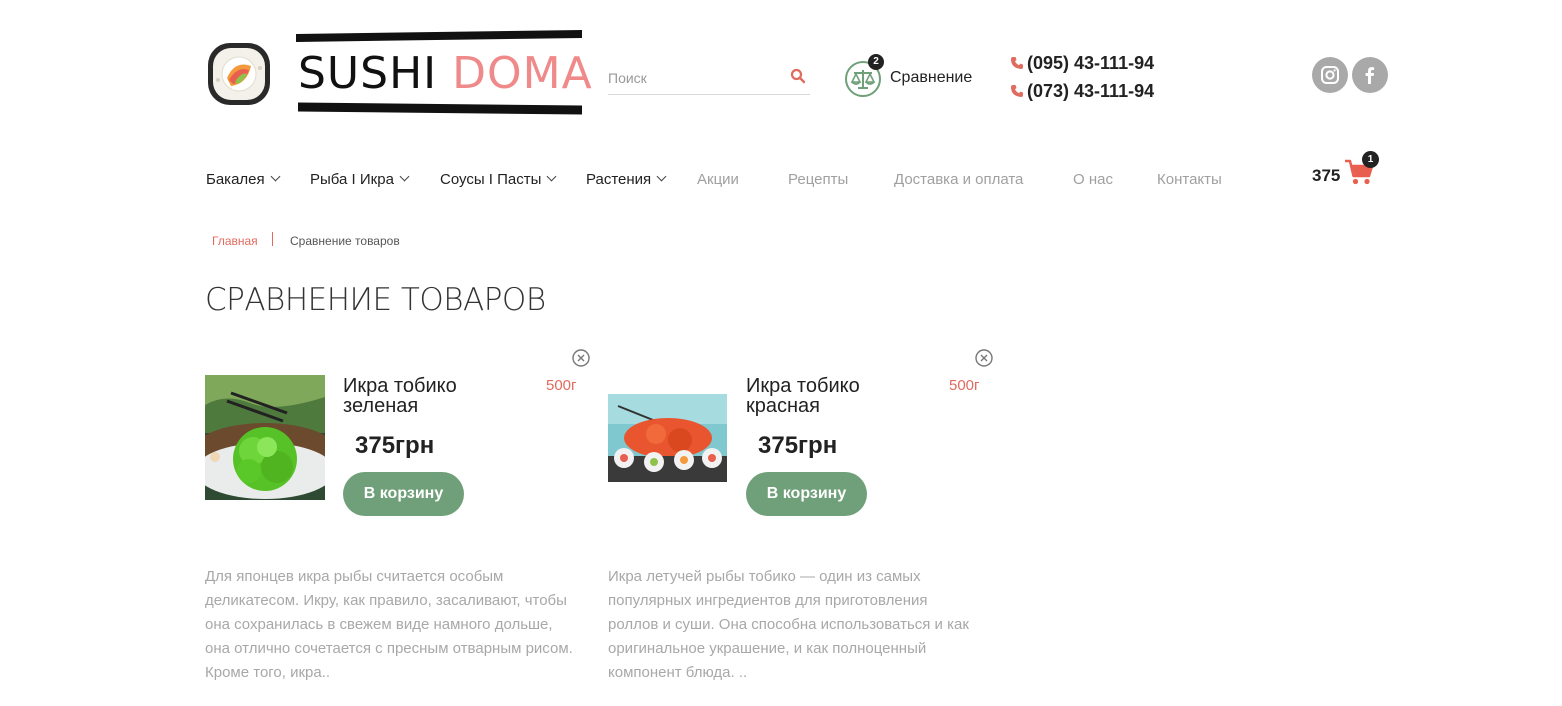 This screenshot has width=1562, height=706. I want to click on phone-1: (095) 43-111-94, so click(1082, 63).